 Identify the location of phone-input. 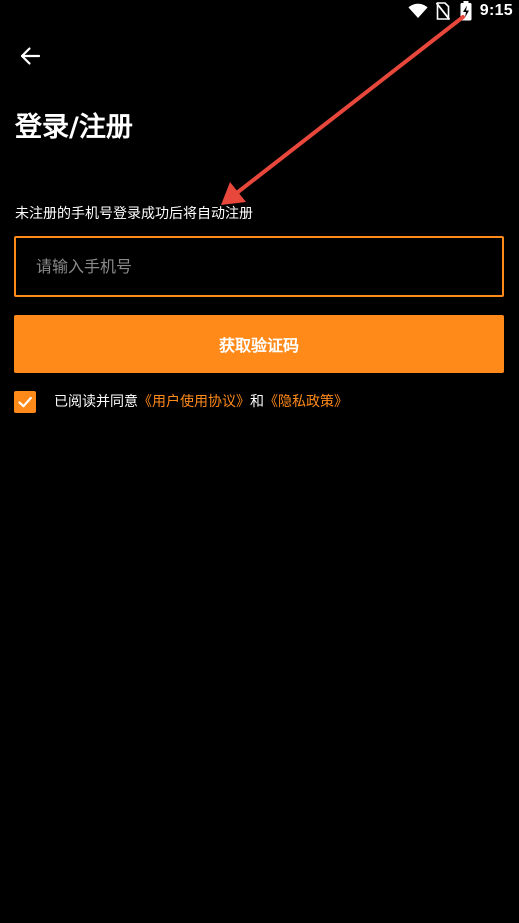
(259, 266).